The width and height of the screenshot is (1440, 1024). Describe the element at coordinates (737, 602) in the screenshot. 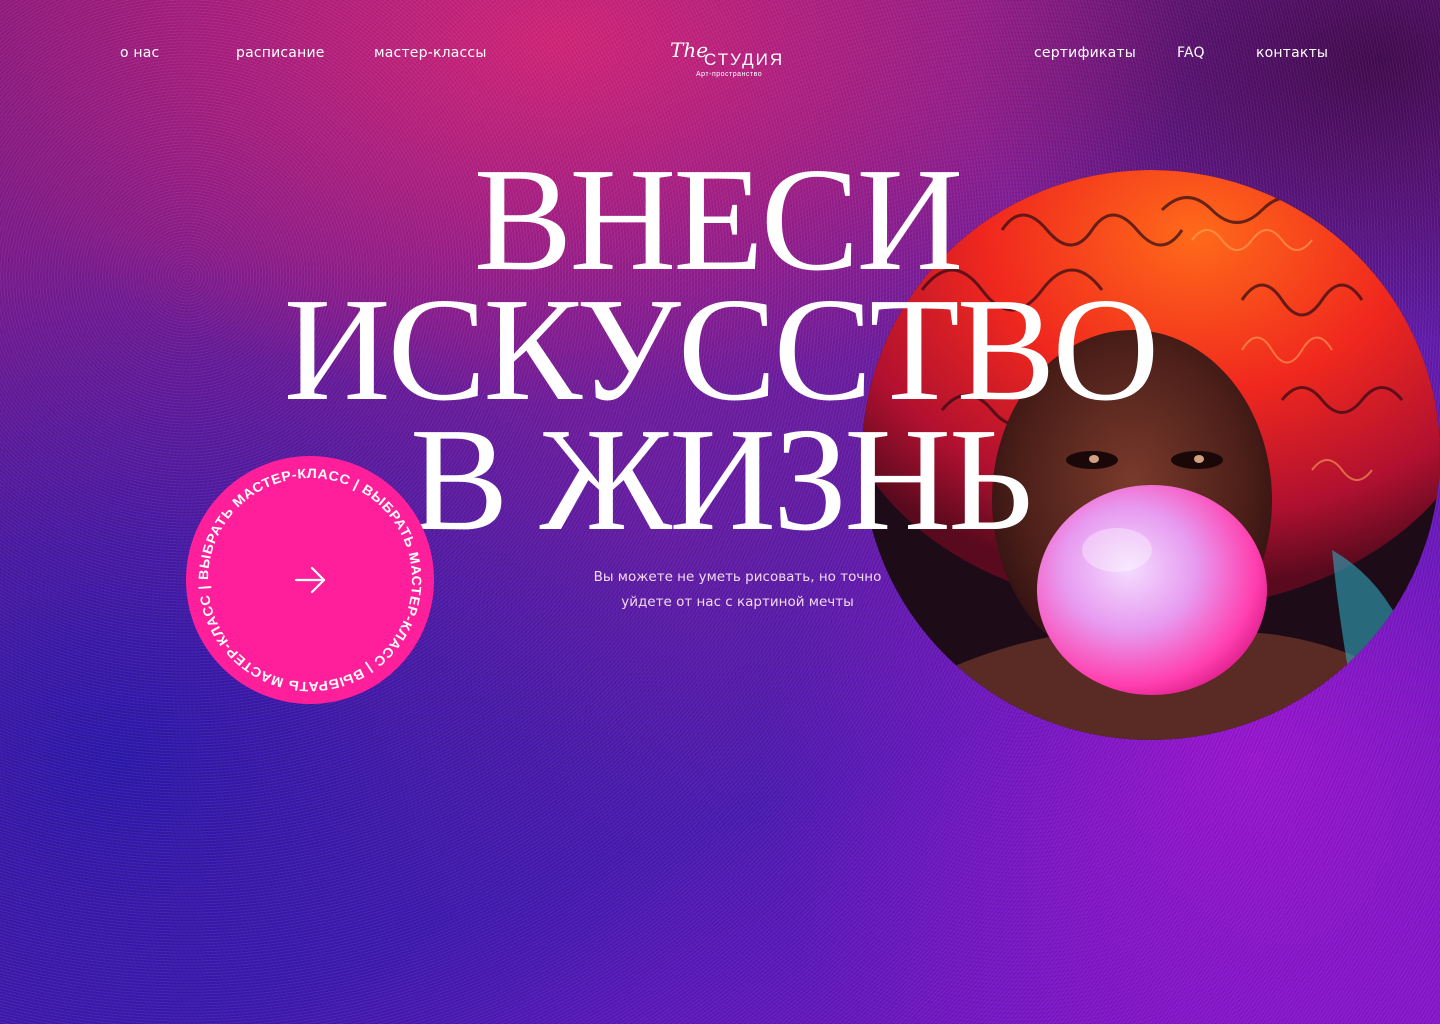

I see `hero-subtitle-line-2: уйдете от нас с картиной мечты` at that location.